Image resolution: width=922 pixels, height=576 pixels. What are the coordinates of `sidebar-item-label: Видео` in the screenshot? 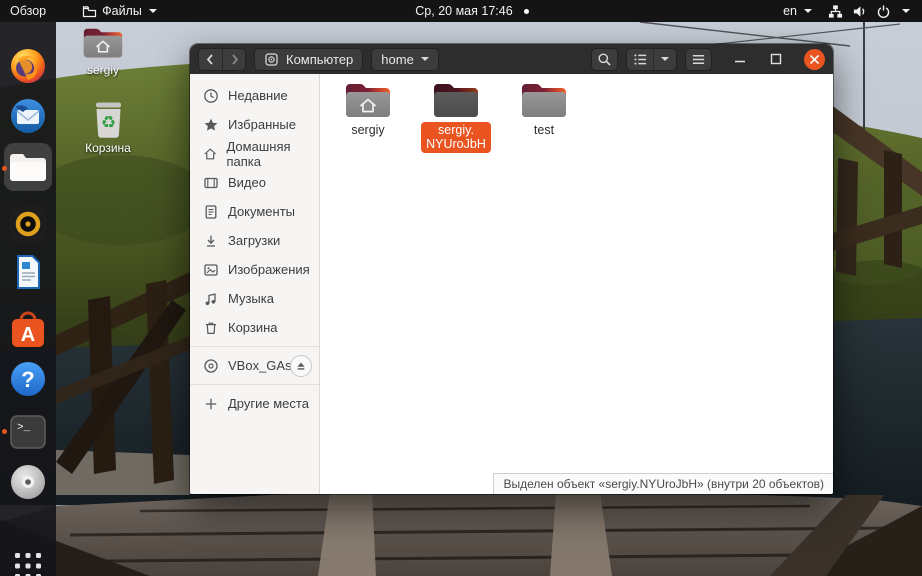 It's located at (247, 182).